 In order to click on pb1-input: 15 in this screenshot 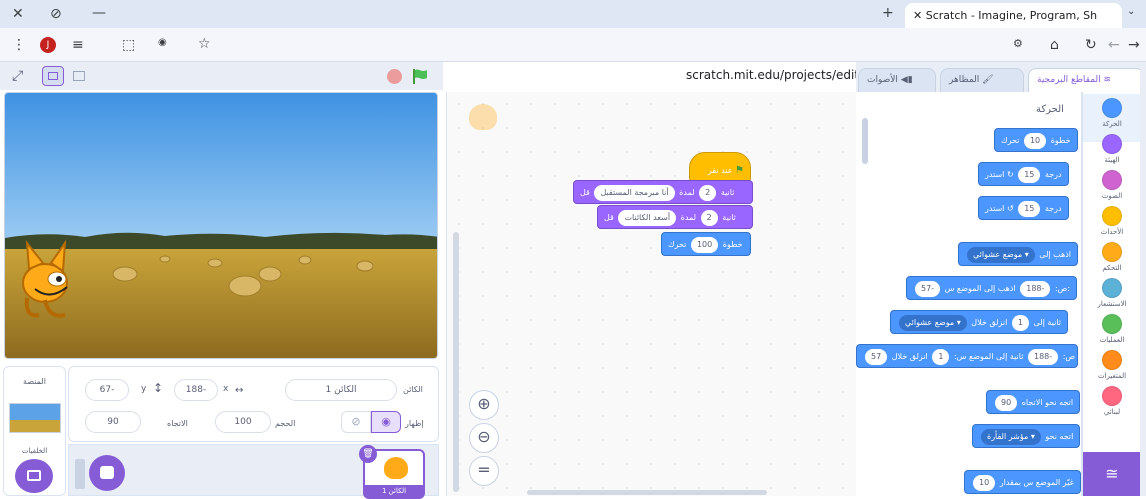, I will do `click(1029, 174)`.